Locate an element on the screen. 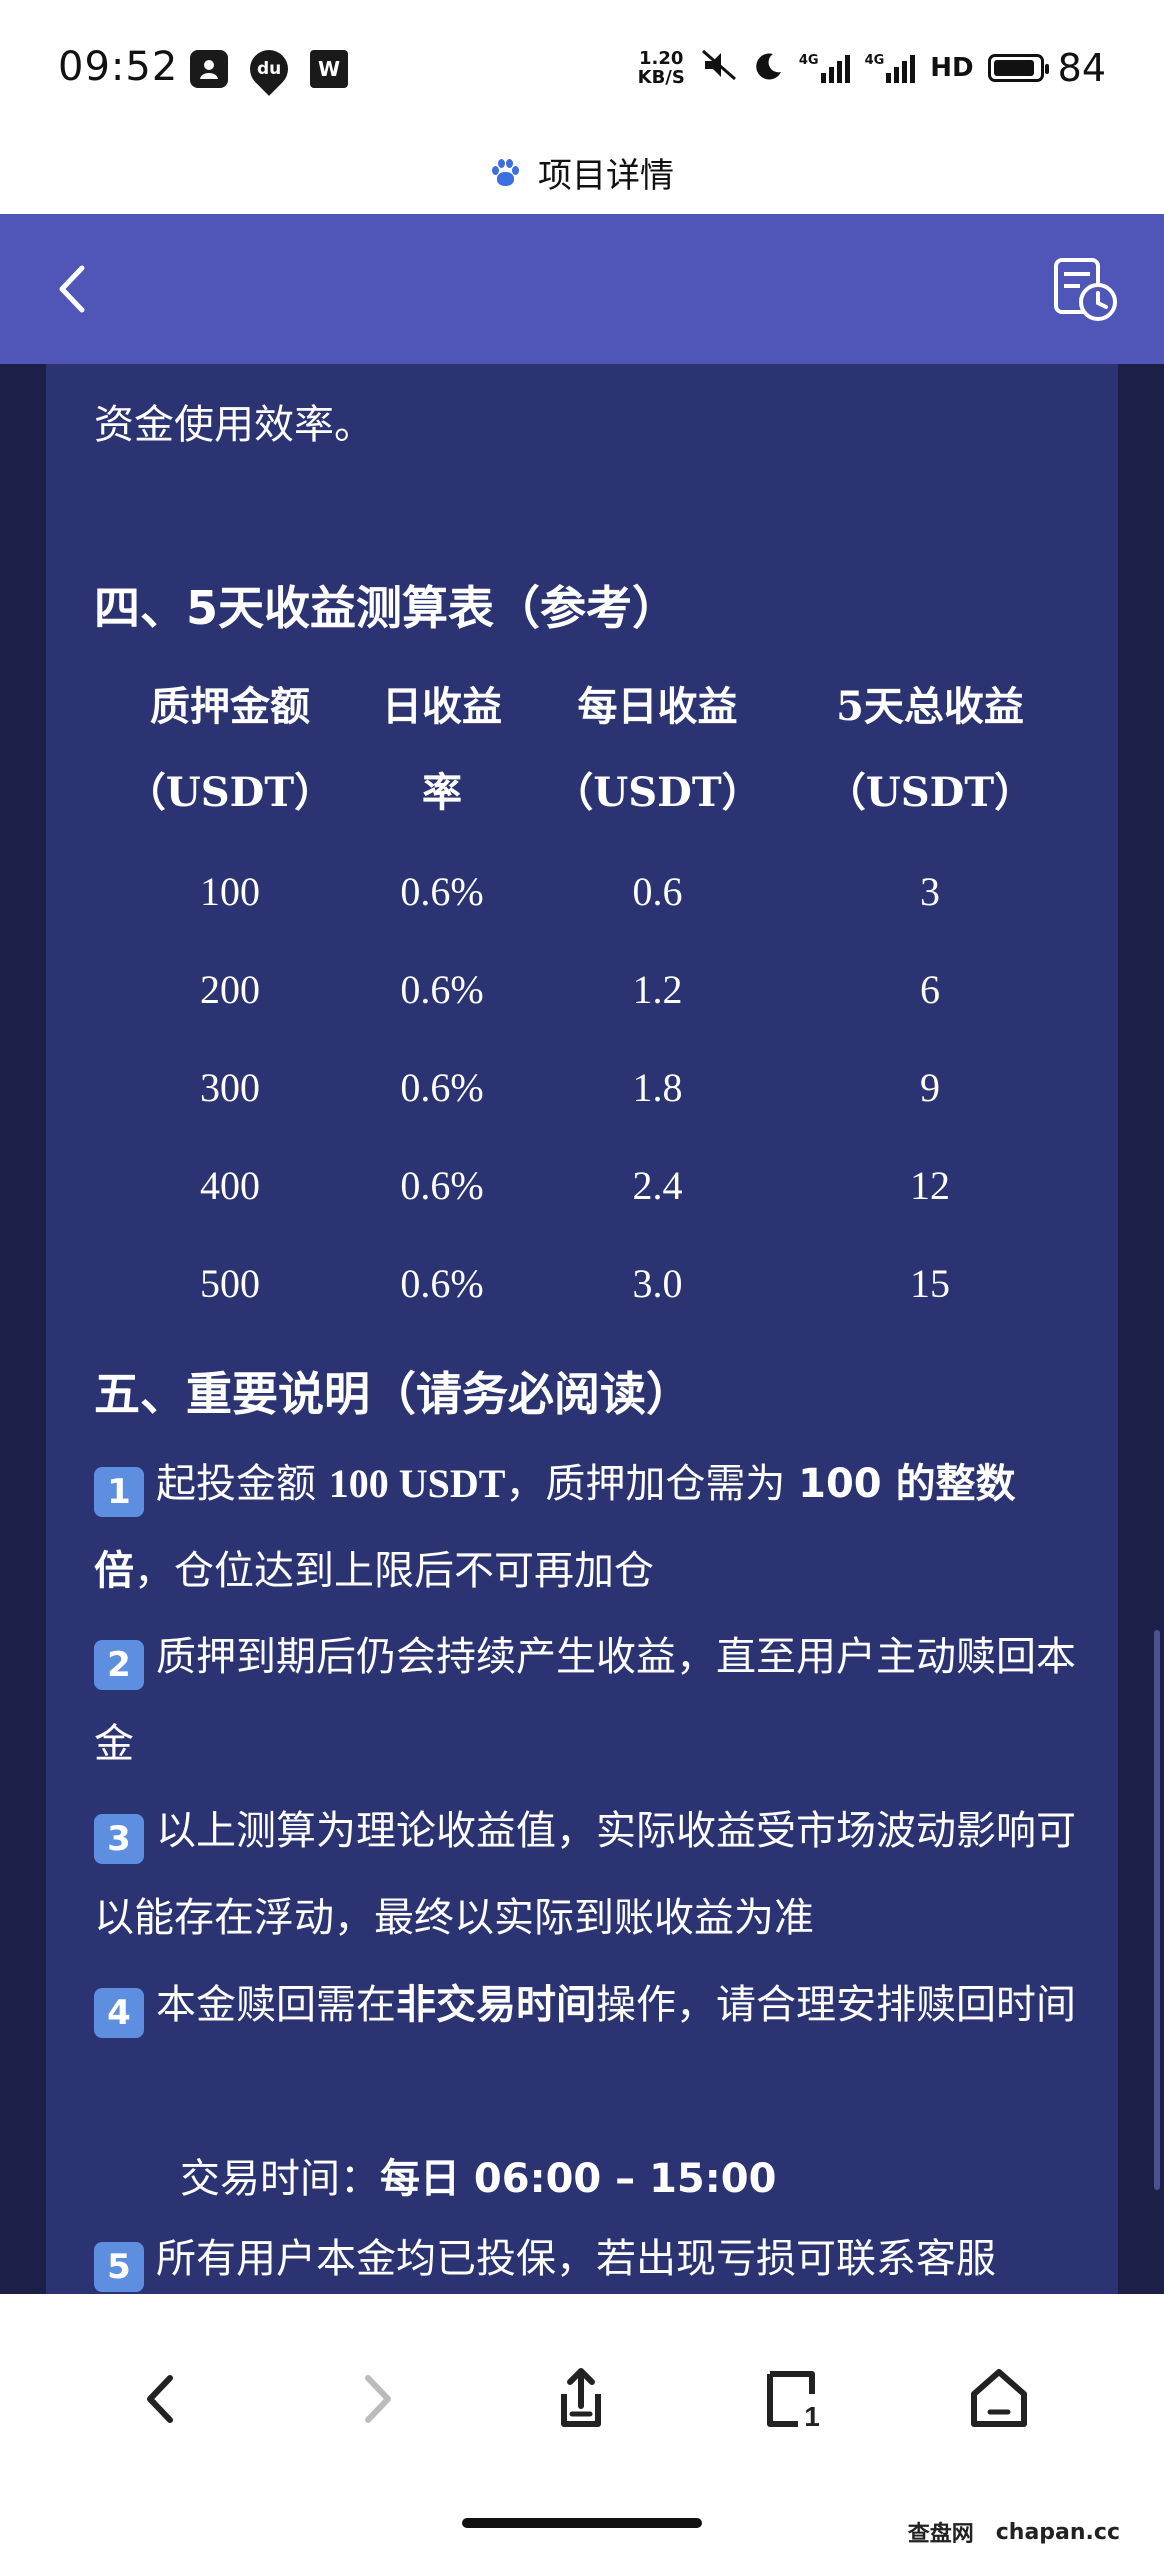  intro-text: 资金使用效率。 is located at coordinates (234, 425).